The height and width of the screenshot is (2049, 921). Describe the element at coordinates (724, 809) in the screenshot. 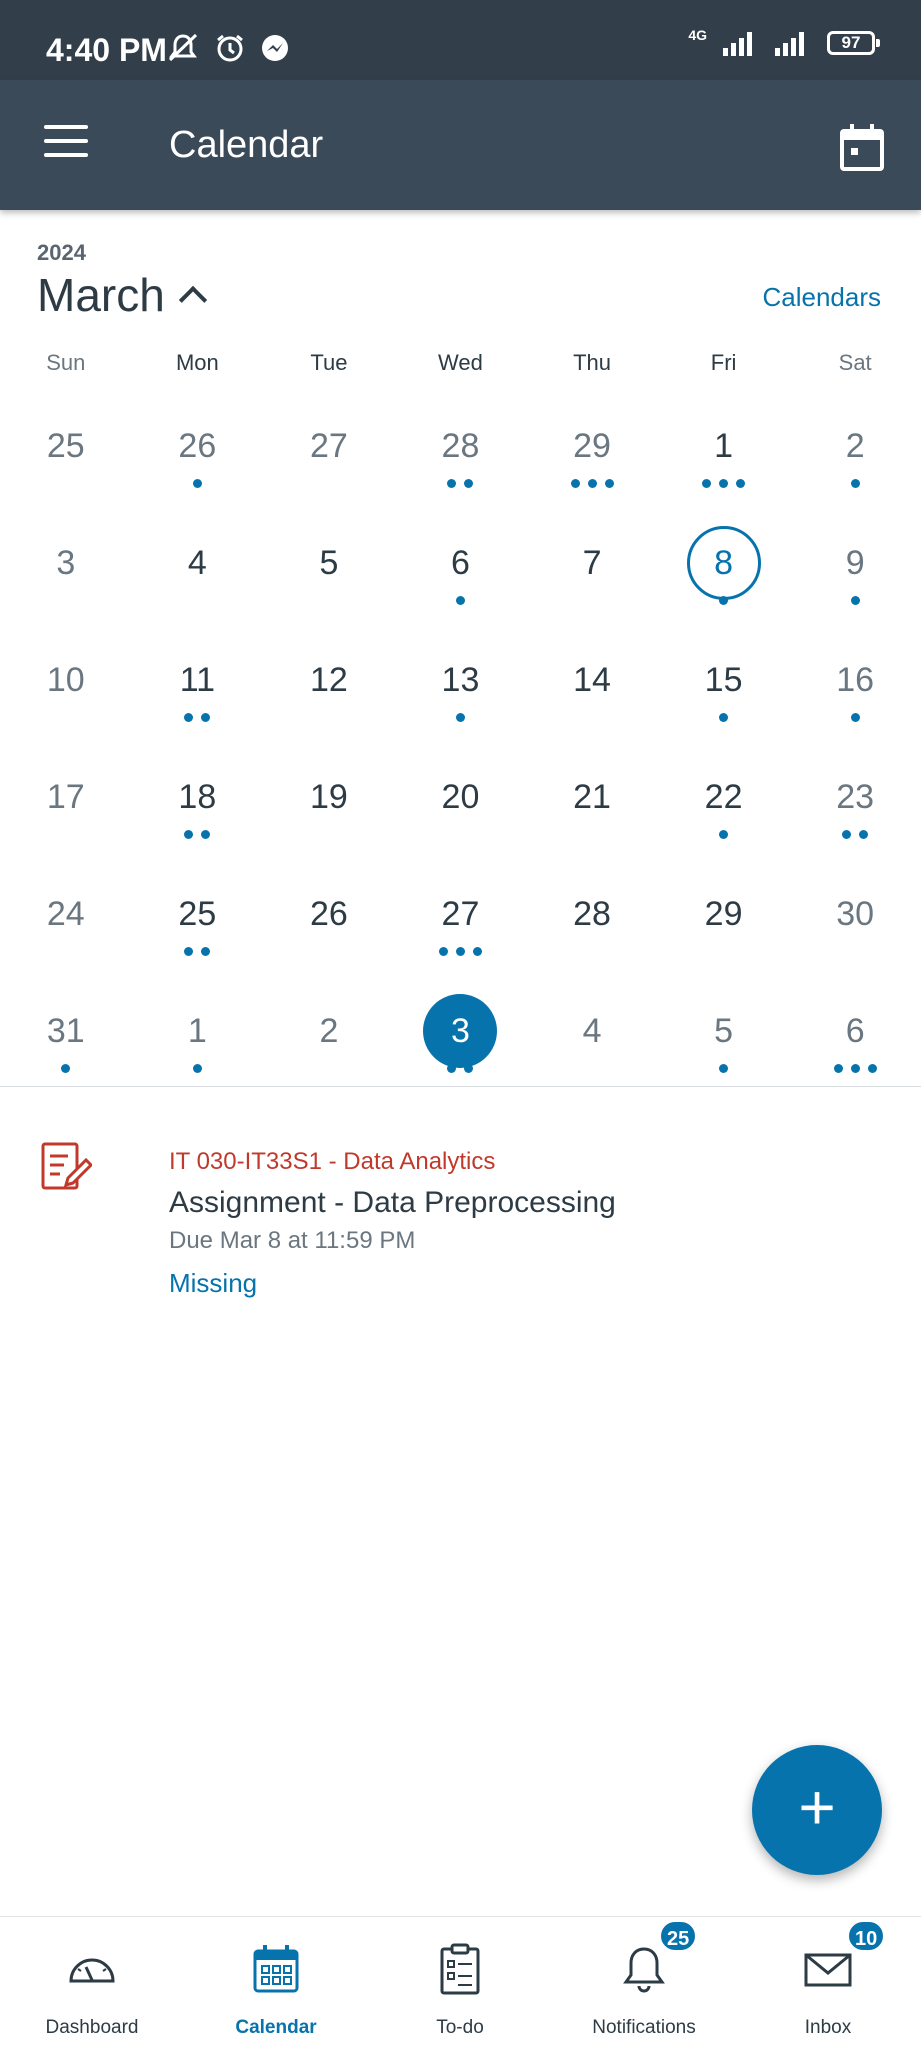

I see `calendar-day: 22` at that location.